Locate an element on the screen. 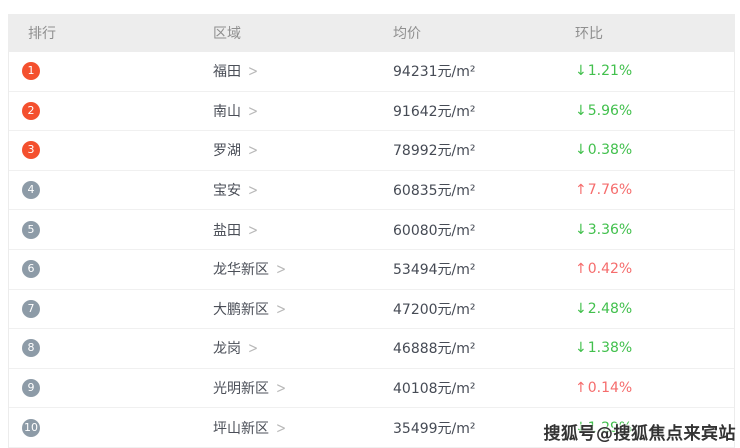 The image size is (740, 448). area-label: 罗湖 is located at coordinates (227, 151).